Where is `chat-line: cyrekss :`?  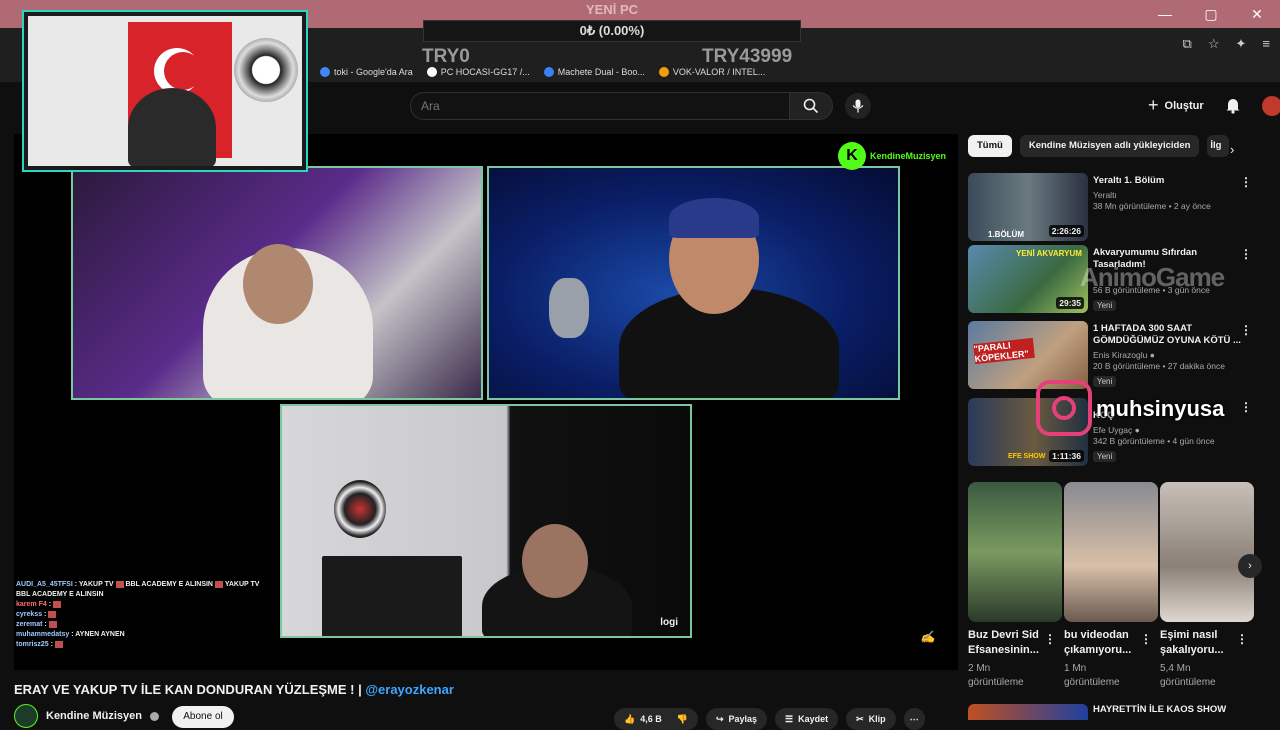
chat-line: cyrekss : is located at coordinates (146, 615).